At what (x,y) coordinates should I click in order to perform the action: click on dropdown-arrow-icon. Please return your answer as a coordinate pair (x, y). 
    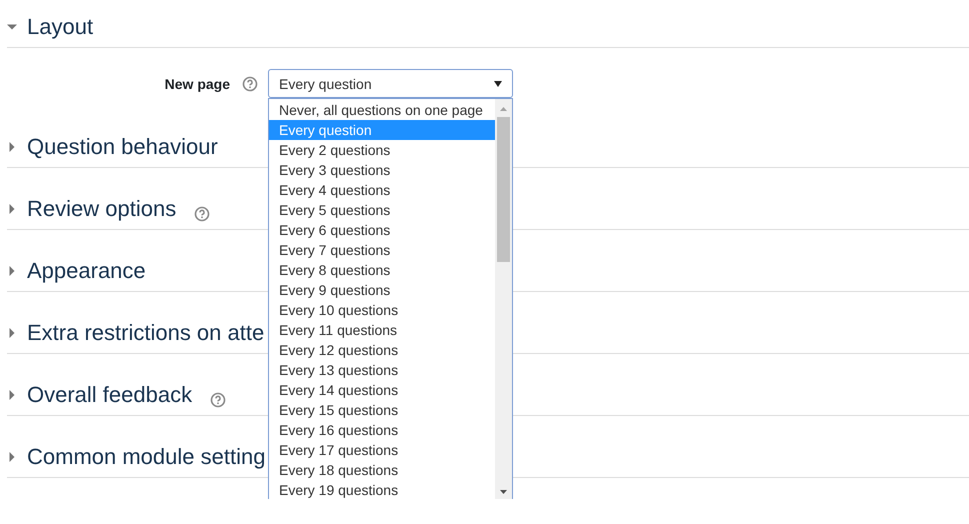
    Looking at the image, I should click on (498, 83).